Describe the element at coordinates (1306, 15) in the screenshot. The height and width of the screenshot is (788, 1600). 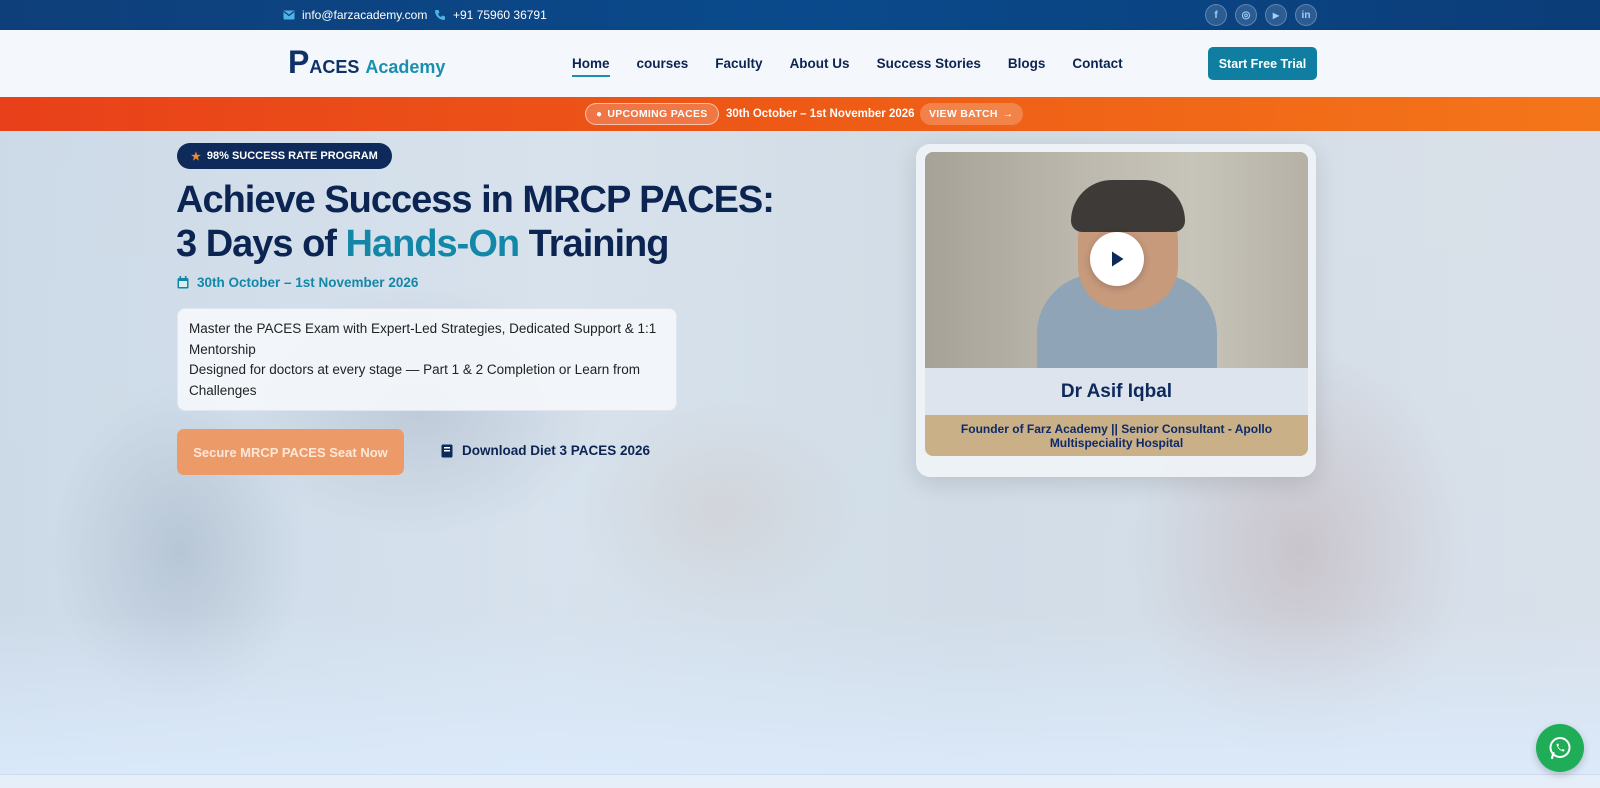
I see `linkedin-icon: in` at that location.